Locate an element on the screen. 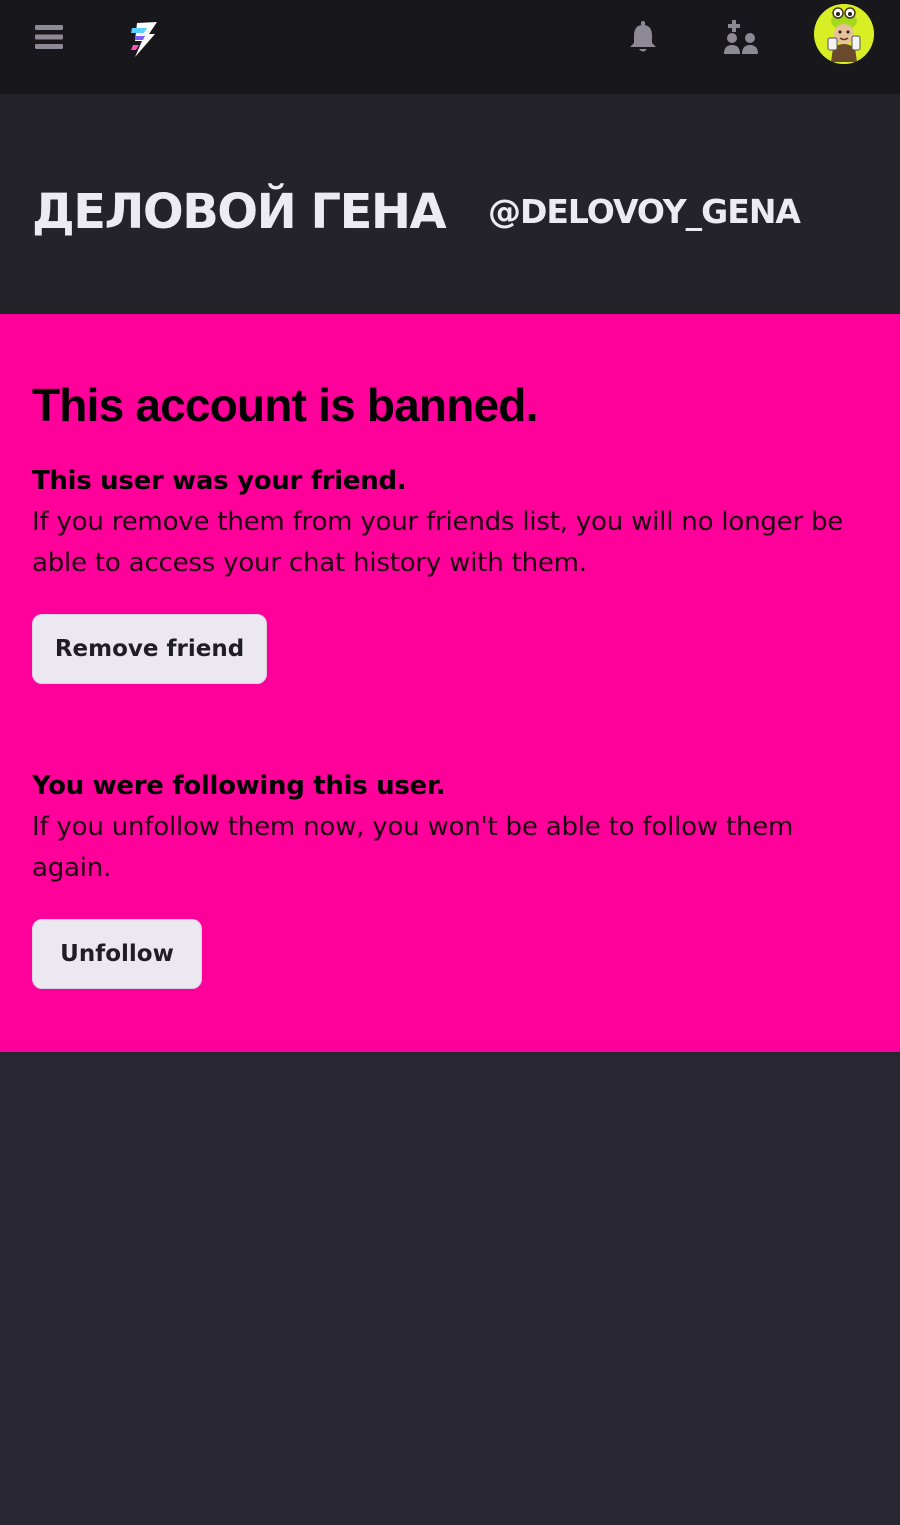  remove-friend-button: Remove friend is located at coordinates (149, 649).